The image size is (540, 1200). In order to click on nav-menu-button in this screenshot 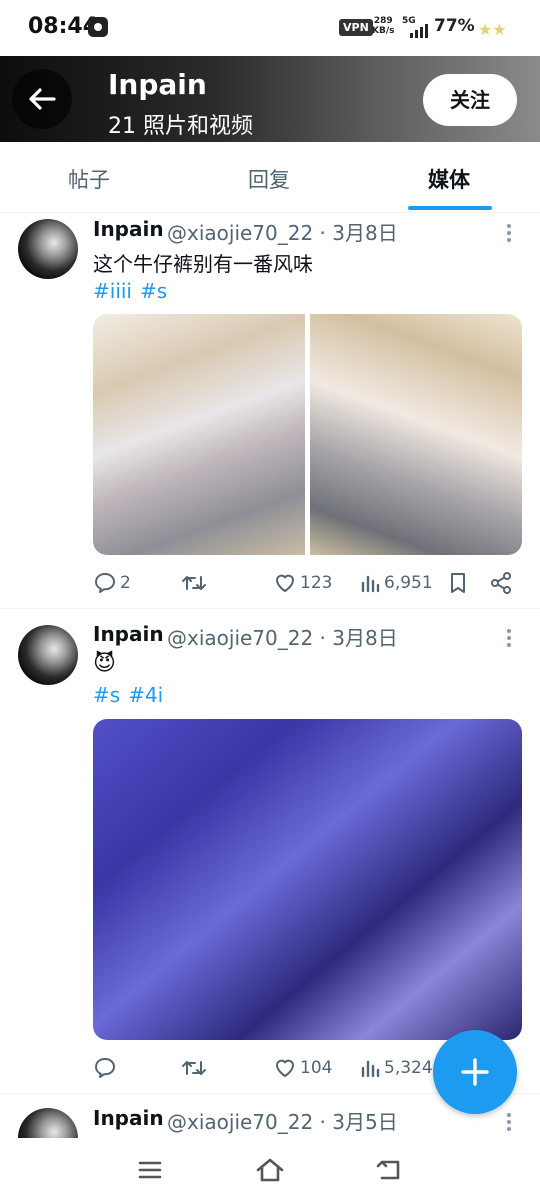, I will do `click(150, 1170)`.